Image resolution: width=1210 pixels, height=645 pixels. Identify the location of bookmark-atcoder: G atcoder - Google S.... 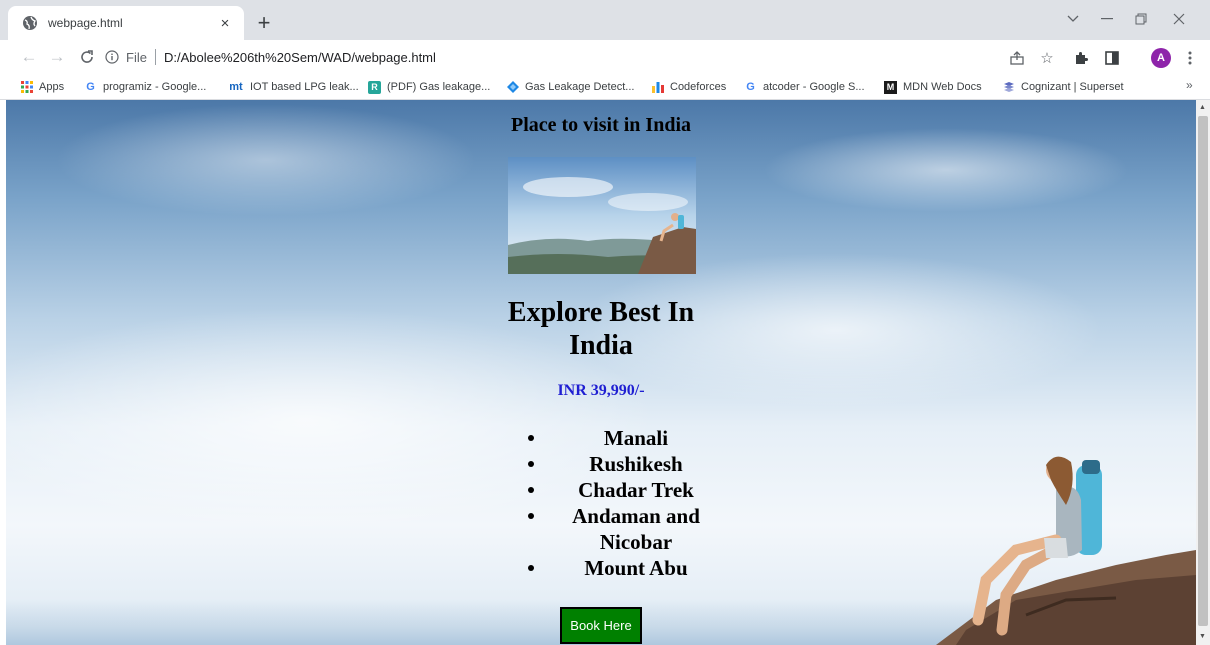
(804, 87).